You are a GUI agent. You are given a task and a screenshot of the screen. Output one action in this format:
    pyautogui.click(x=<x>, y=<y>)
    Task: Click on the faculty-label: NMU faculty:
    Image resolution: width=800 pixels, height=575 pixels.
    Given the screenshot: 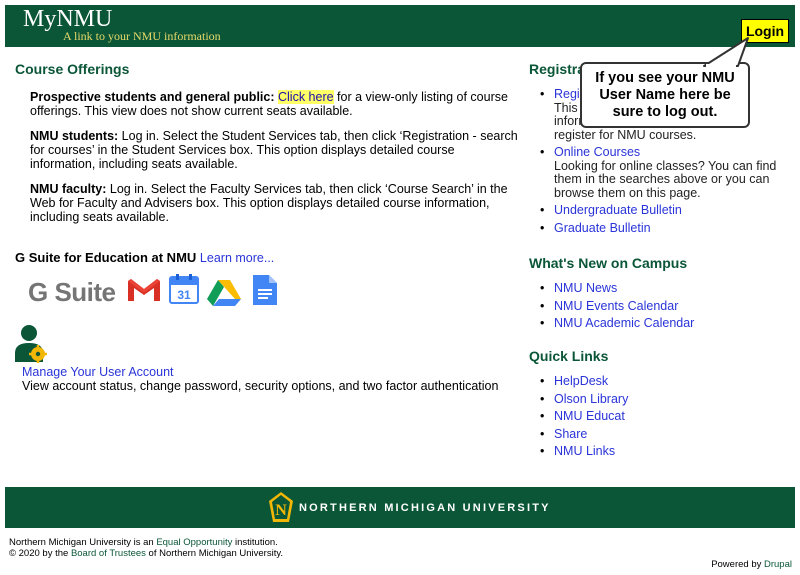 What is the action you would take?
    pyautogui.click(x=68, y=189)
    